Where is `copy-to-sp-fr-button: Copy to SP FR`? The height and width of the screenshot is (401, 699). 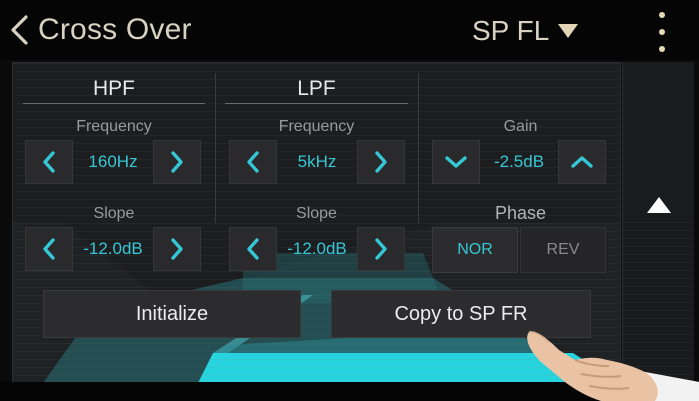
copy-to-sp-fr-button: Copy to SP FR is located at coordinates (461, 314).